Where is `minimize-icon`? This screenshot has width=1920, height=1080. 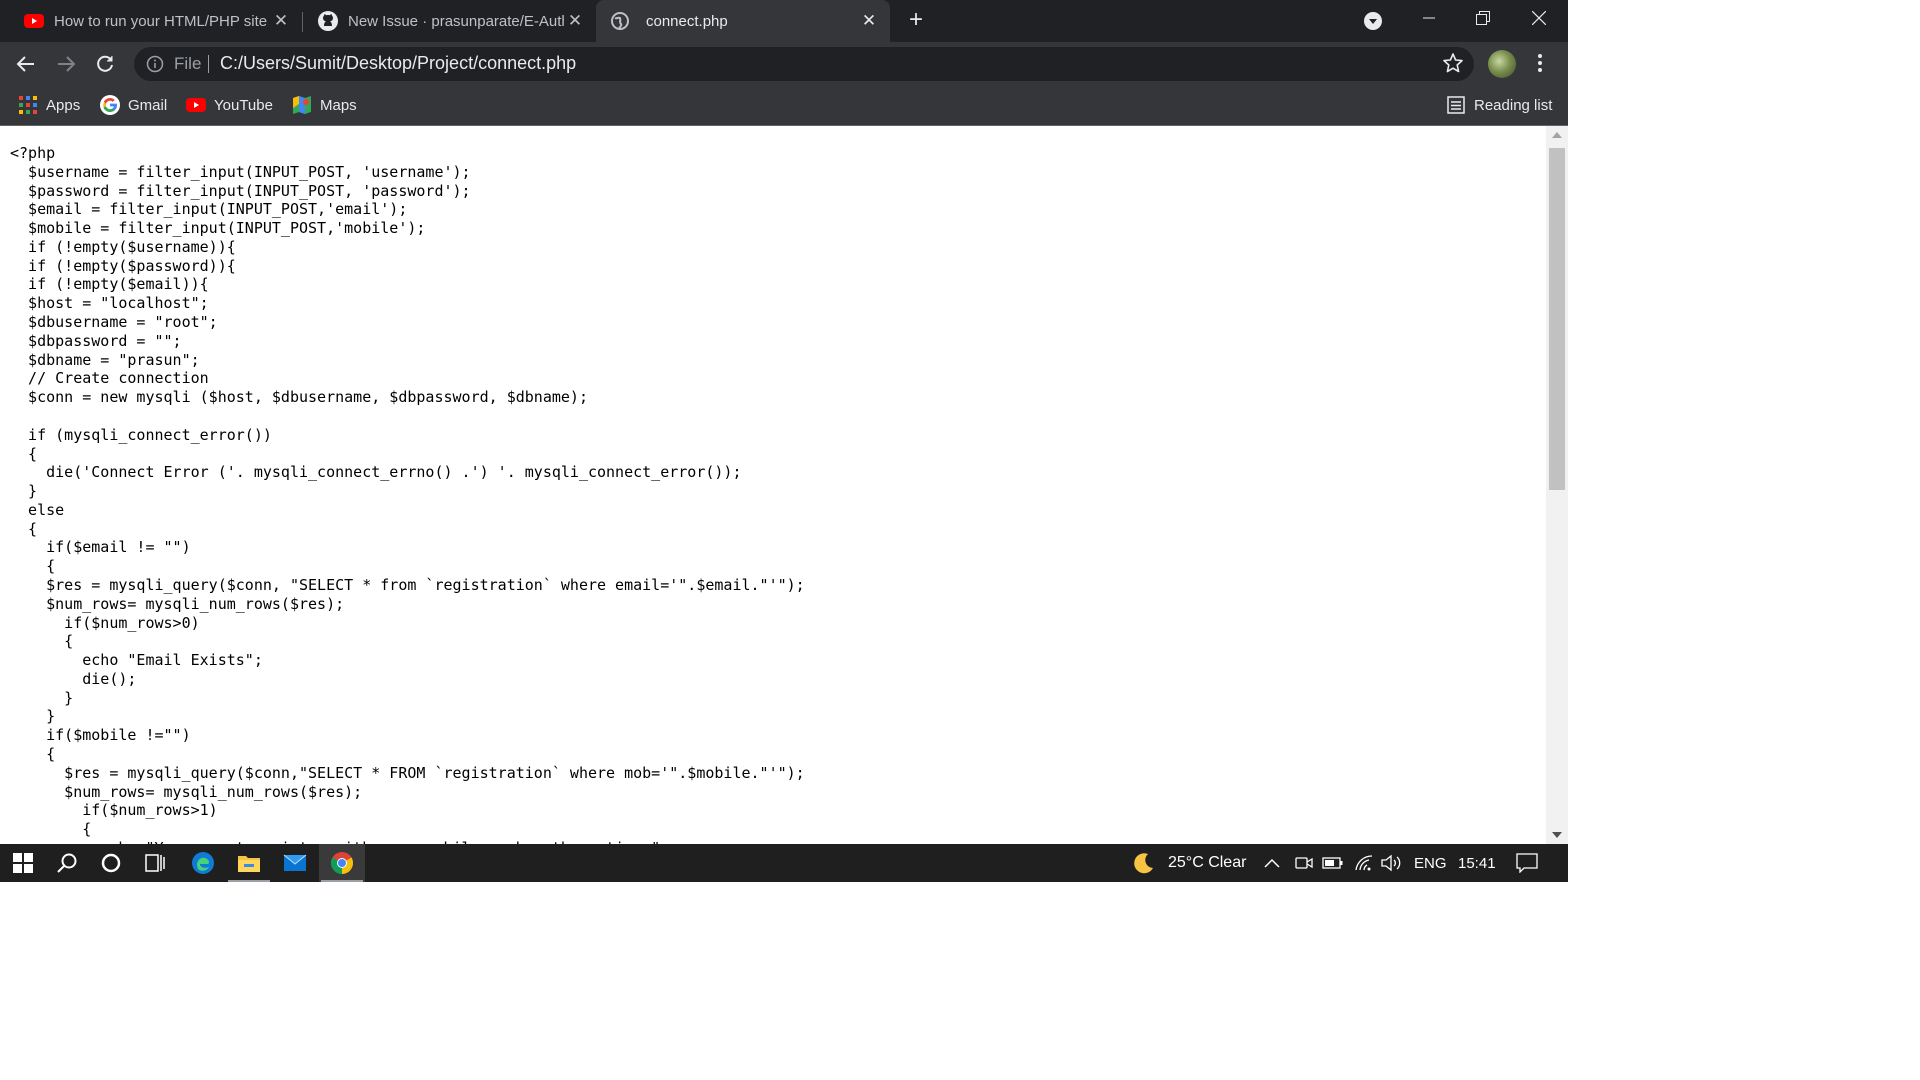 minimize-icon is located at coordinates (1429, 18).